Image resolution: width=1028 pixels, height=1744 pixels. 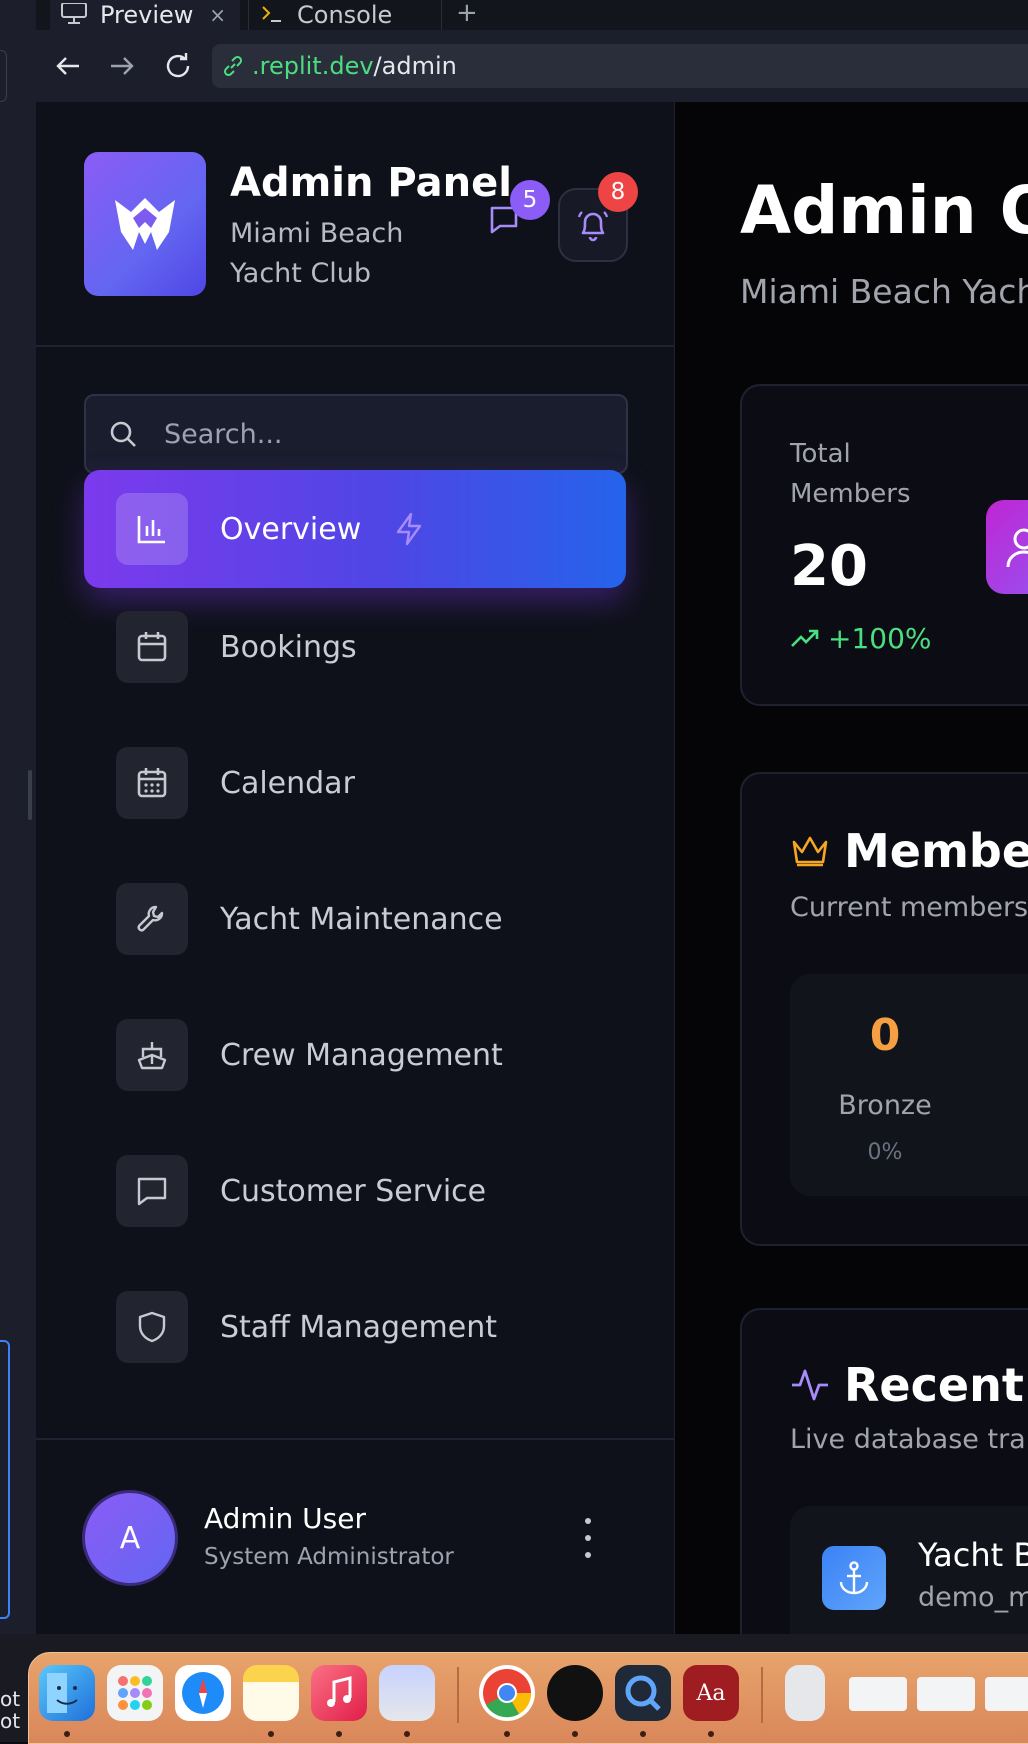 What do you see at coordinates (178, 66) in the screenshot?
I see `reload-button` at bounding box center [178, 66].